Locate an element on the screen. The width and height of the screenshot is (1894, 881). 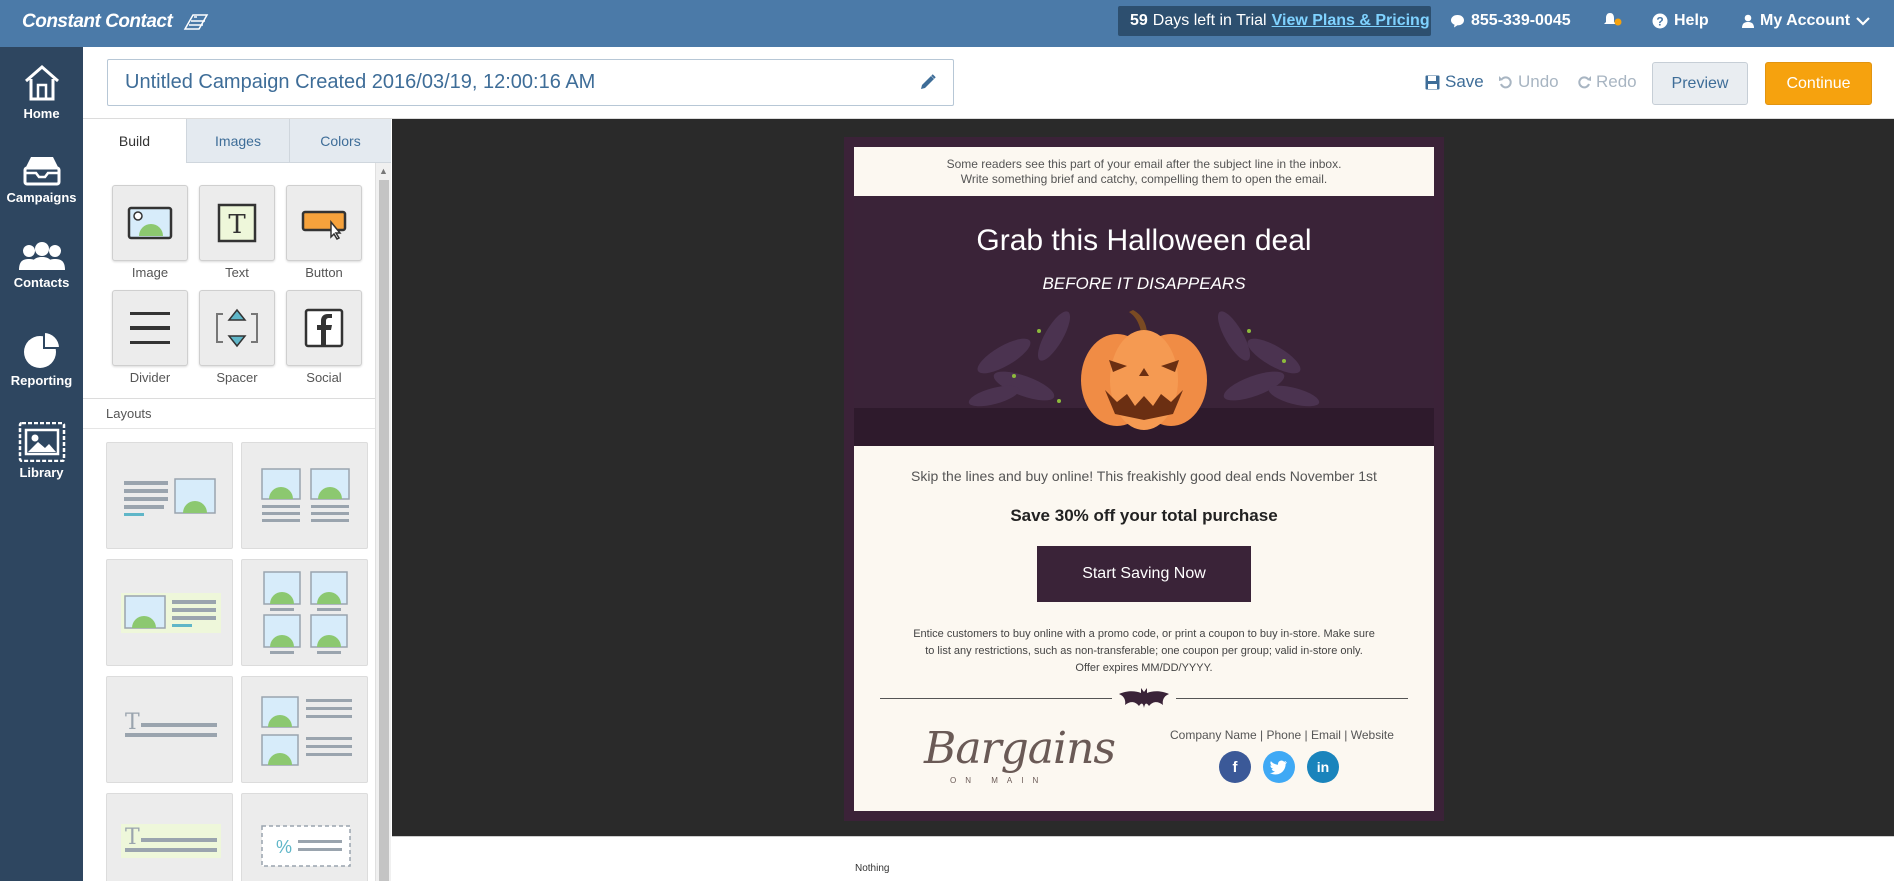
campaigns-icon is located at coordinates (41, 171).